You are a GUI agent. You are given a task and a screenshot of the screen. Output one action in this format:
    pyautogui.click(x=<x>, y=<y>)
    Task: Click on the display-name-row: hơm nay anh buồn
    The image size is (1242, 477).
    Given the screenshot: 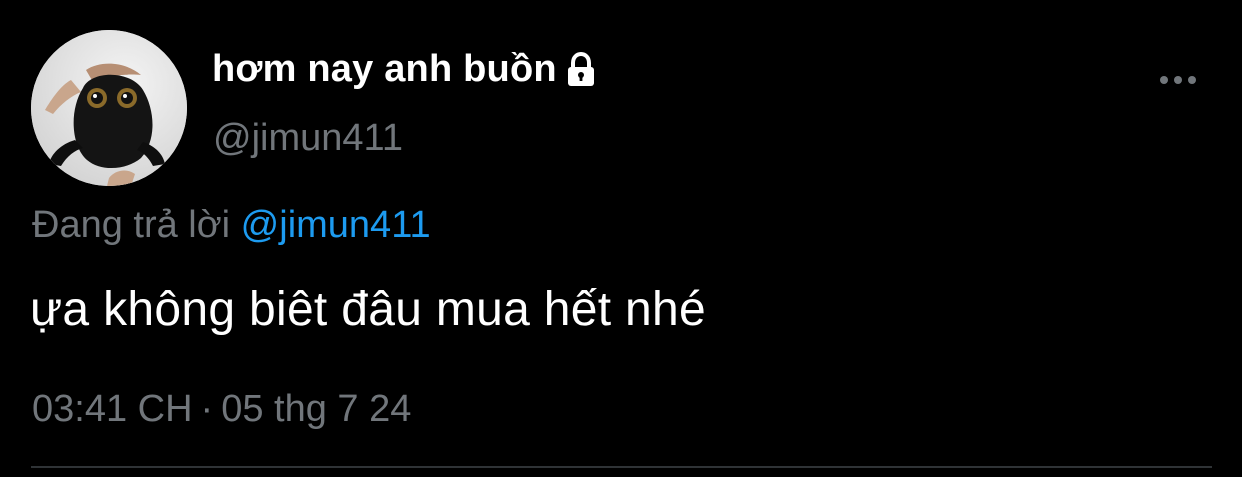 What is the action you would take?
    pyautogui.click(x=406, y=69)
    